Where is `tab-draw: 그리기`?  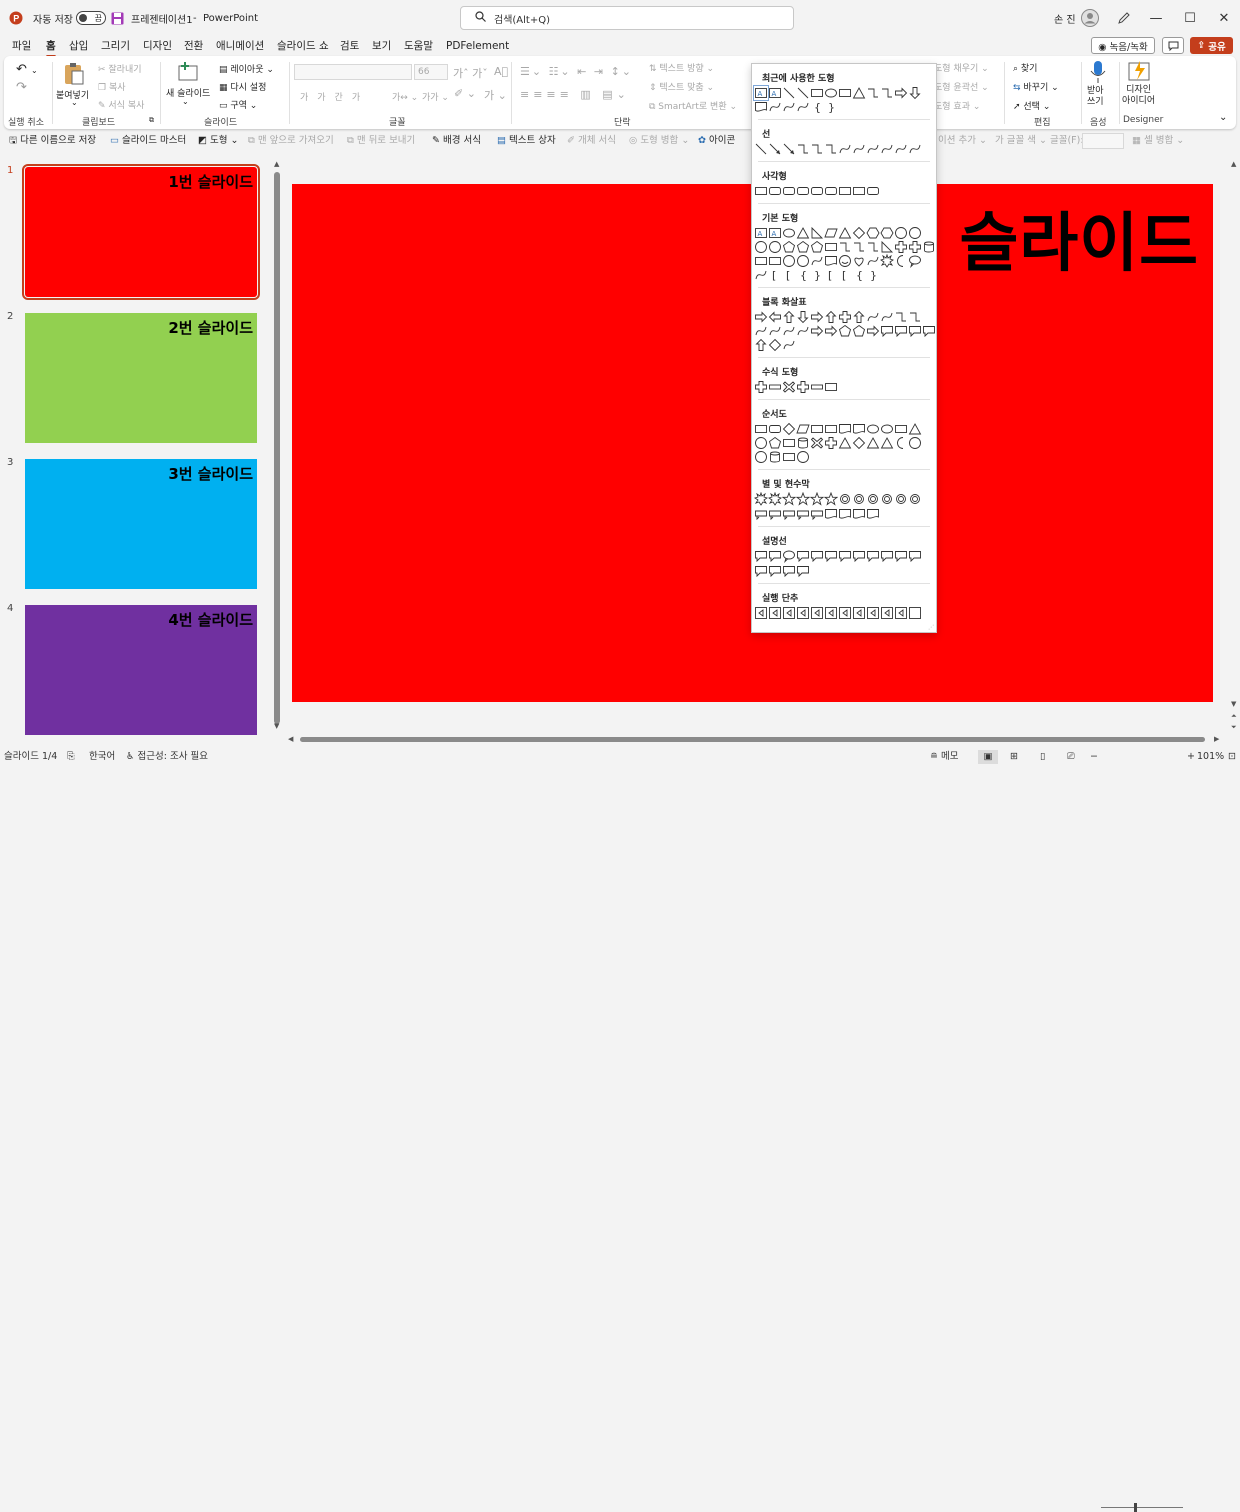
tab-draw: 그리기 is located at coordinates (115, 46).